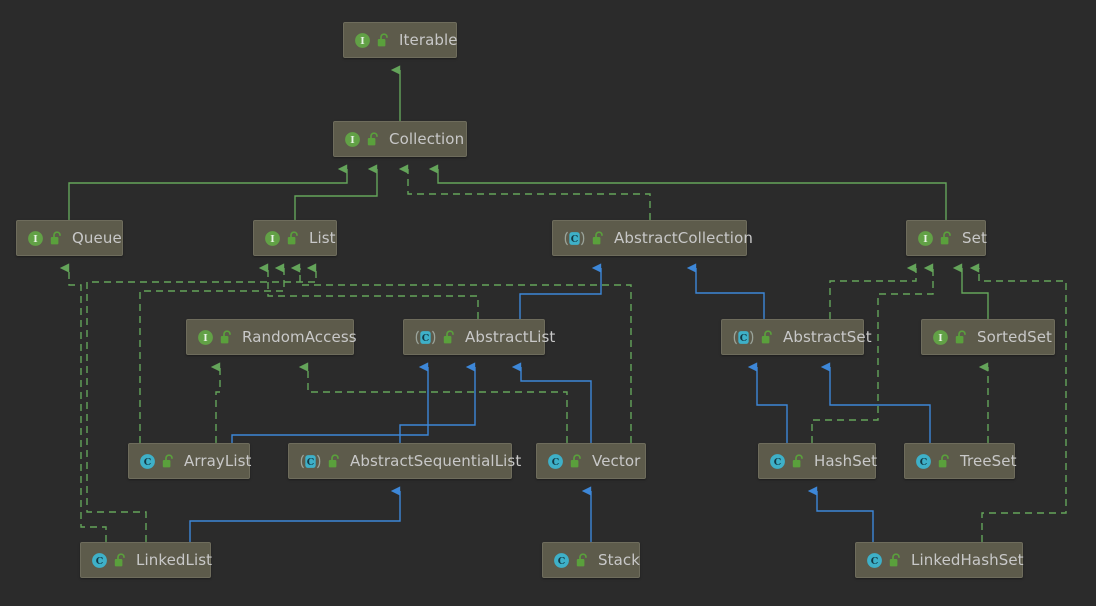  I want to click on edge-linkedlist-queue, so click(83, 402).